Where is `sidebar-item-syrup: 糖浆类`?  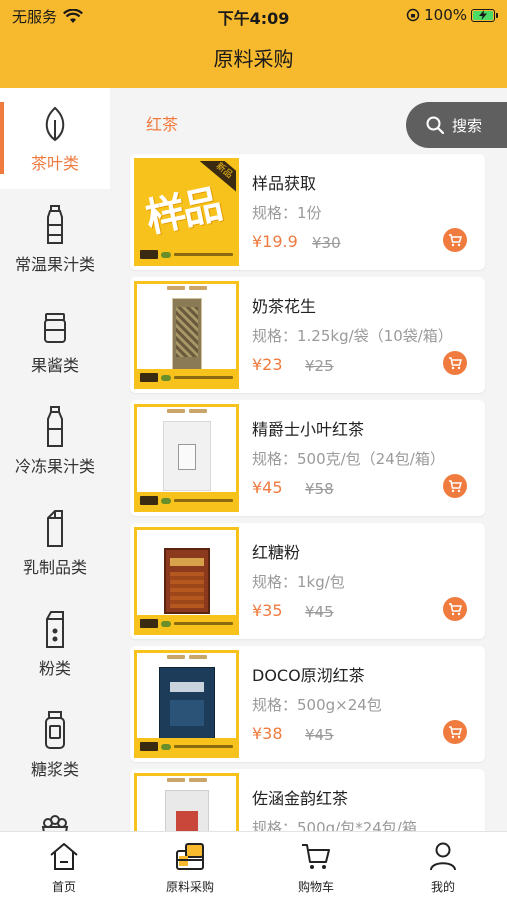
sidebar-item-syrup: 糖浆类 is located at coordinates (55, 744).